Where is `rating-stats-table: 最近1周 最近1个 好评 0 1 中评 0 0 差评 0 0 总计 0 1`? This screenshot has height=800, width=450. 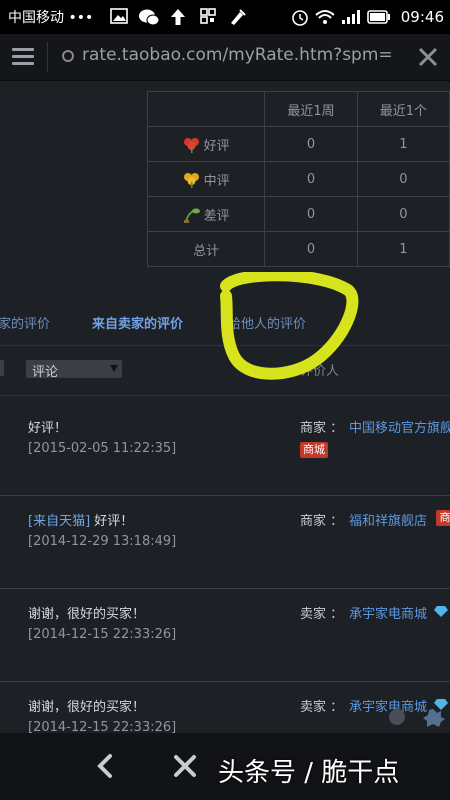
rating-stats-table: 最近1周 最近1个 好评 0 1 中评 0 0 差评 0 0 总计 0 1 is located at coordinates (298, 179).